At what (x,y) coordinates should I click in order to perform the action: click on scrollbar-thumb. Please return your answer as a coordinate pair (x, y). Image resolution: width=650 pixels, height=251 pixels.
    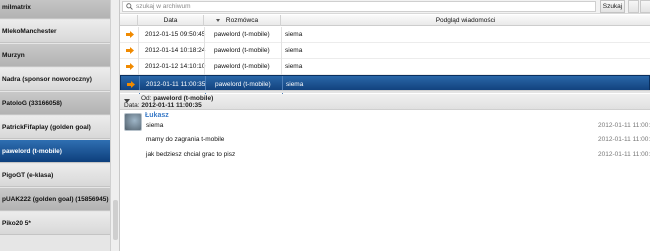
    Looking at the image, I should click on (115, 220).